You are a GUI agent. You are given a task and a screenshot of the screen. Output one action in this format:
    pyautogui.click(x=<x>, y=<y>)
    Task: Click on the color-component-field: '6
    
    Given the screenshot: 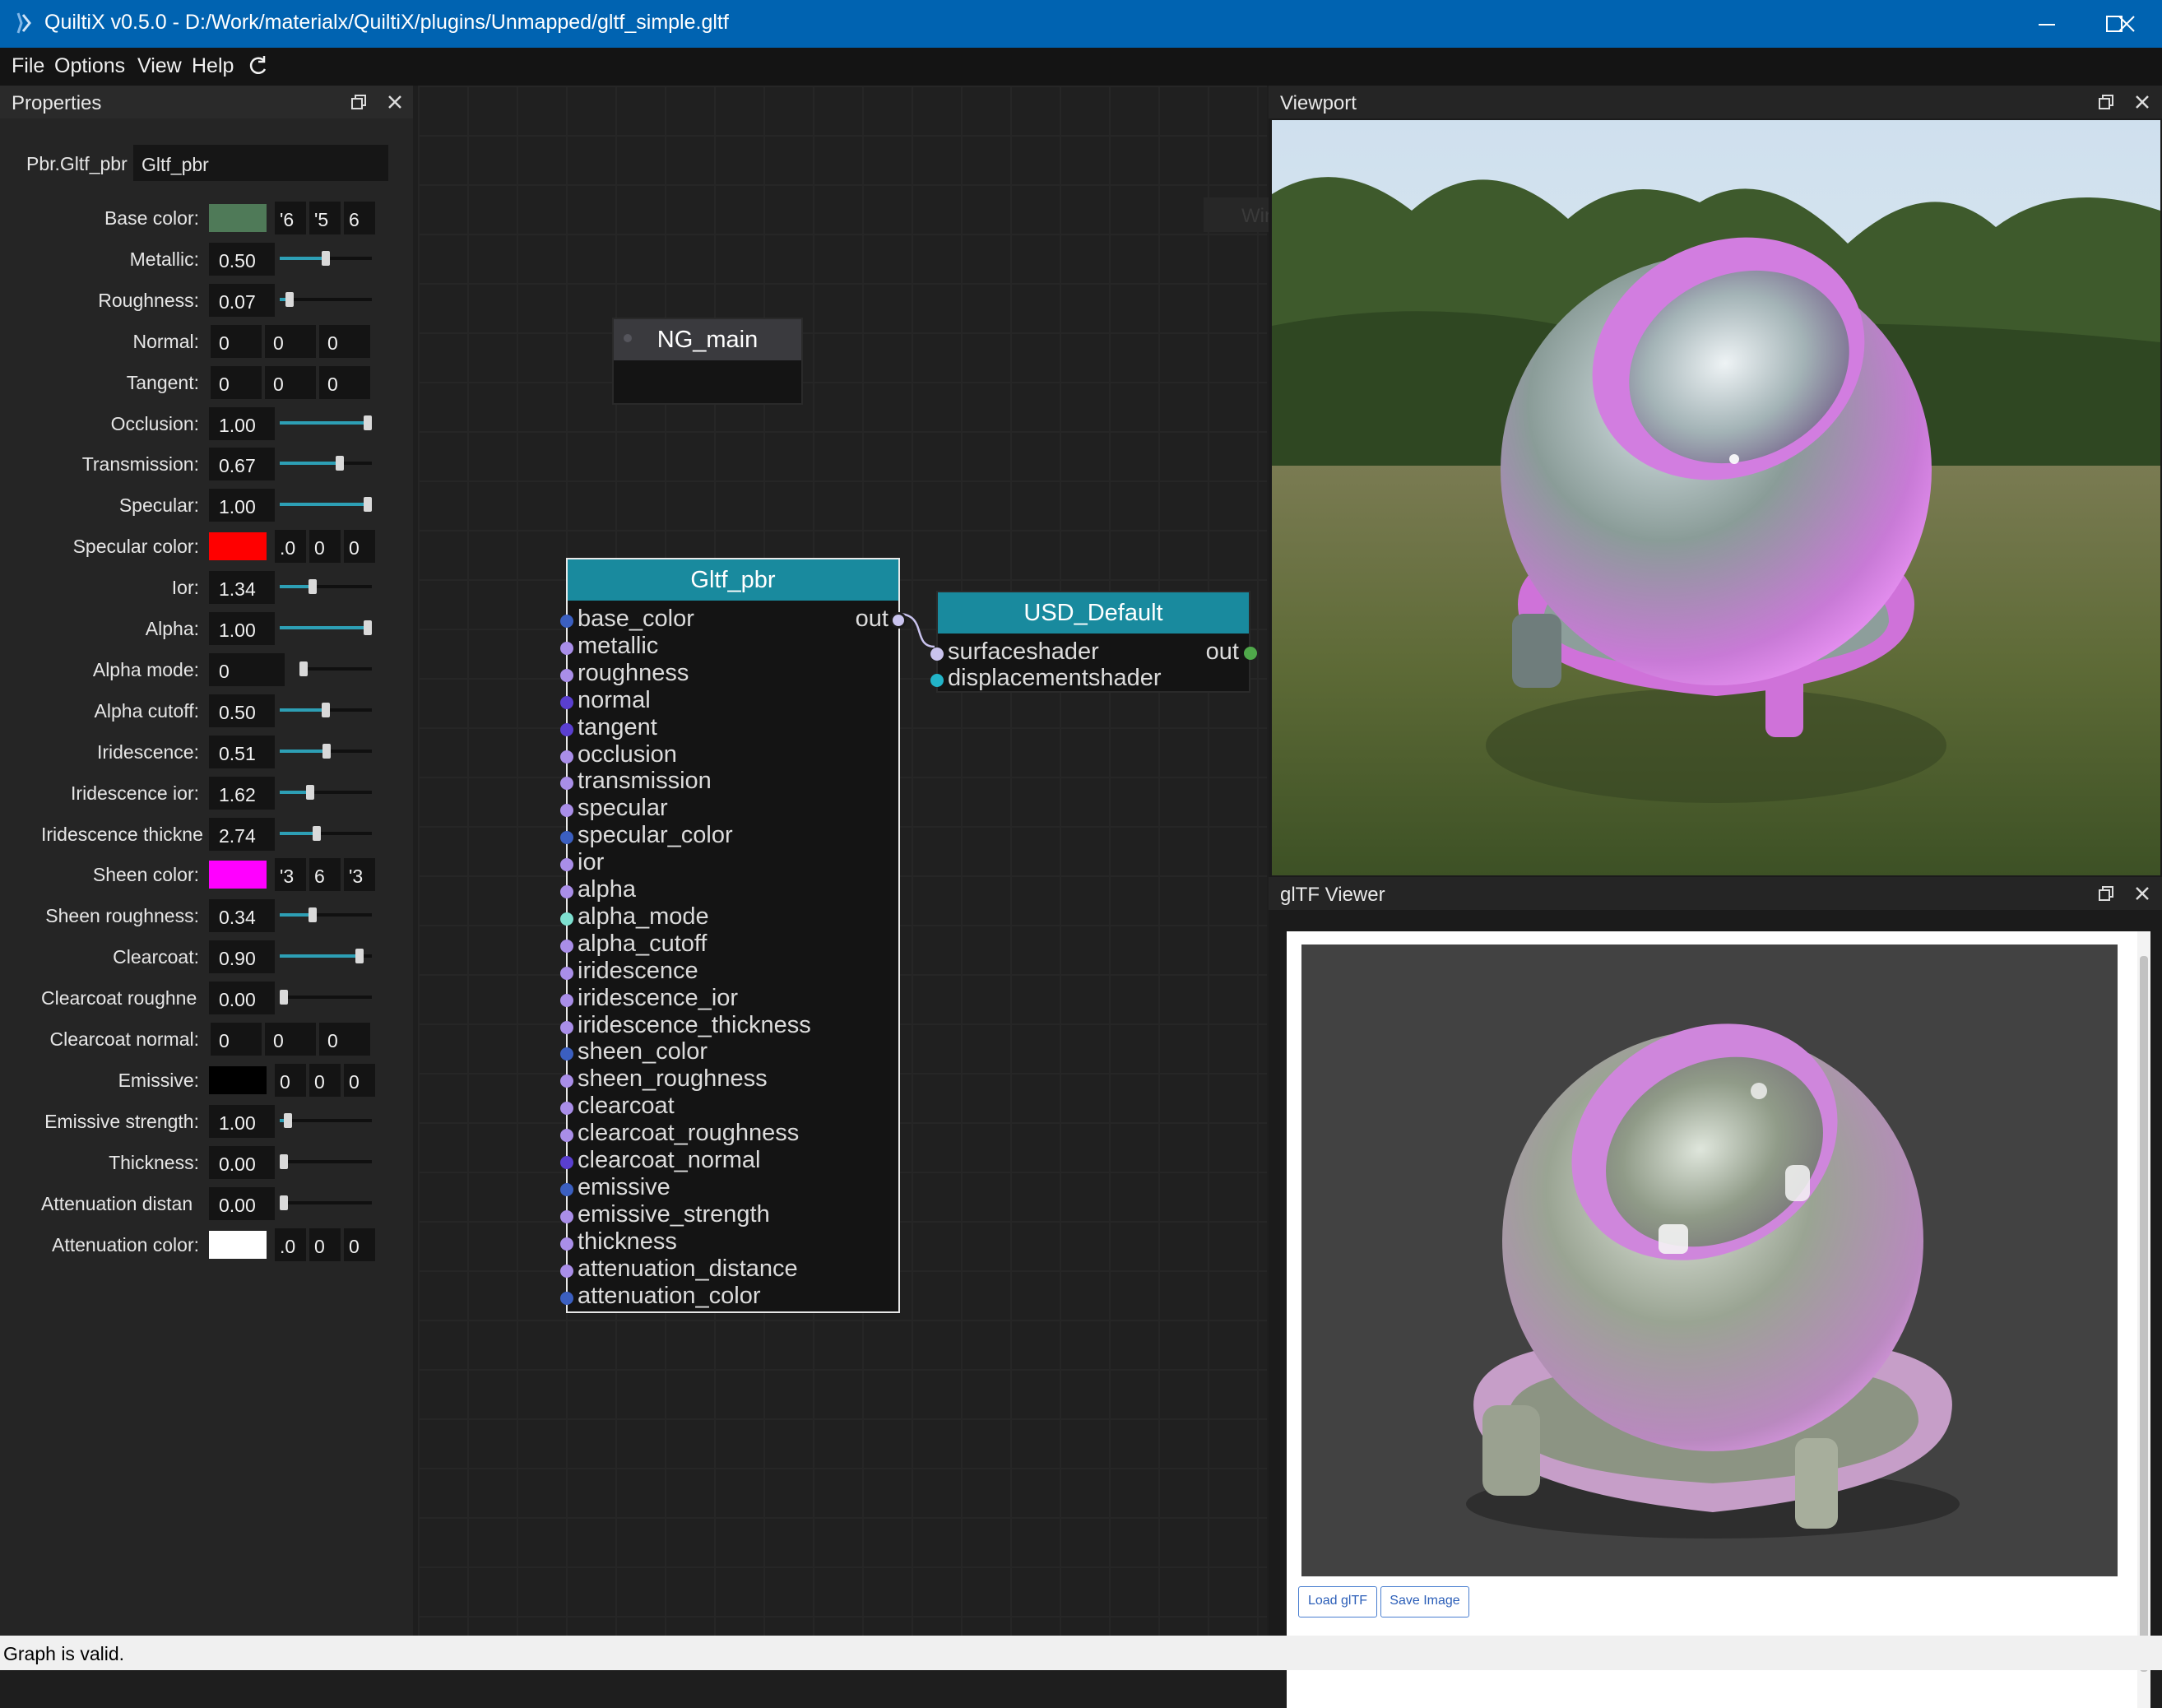 What is the action you would take?
    pyautogui.click(x=290, y=218)
    